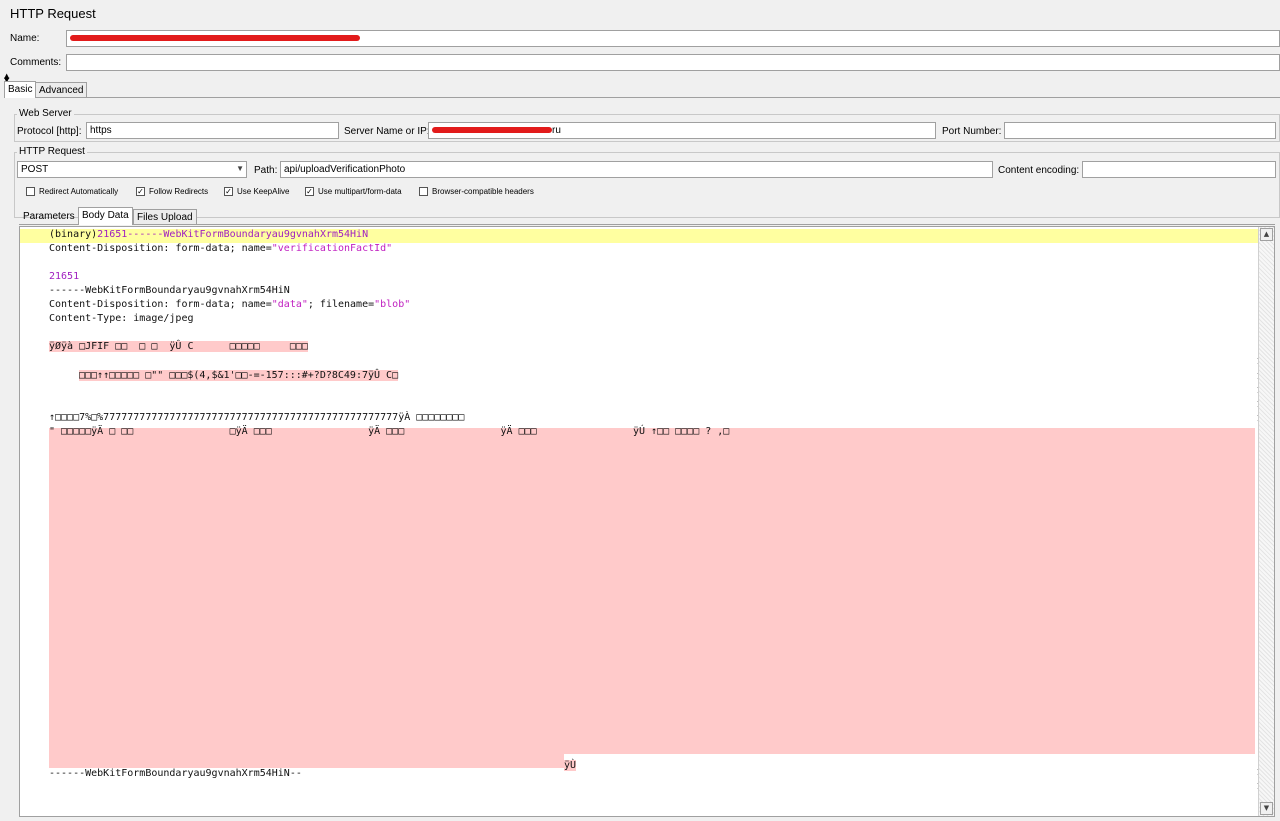 This screenshot has width=1280, height=821. I want to click on tab-strip, so click(642, 97).